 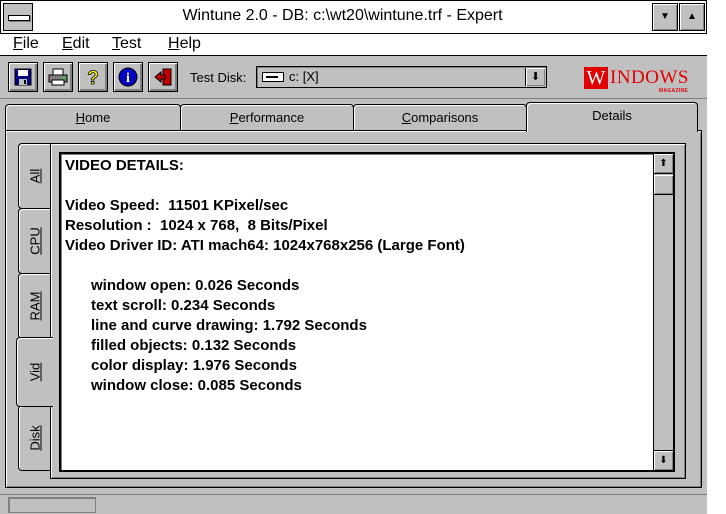 What do you see at coordinates (196, 225) in the screenshot?
I see `resolution: Resolution : 1024 x 768, 8 Bits/Pixel` at bounding box center [196, 225].